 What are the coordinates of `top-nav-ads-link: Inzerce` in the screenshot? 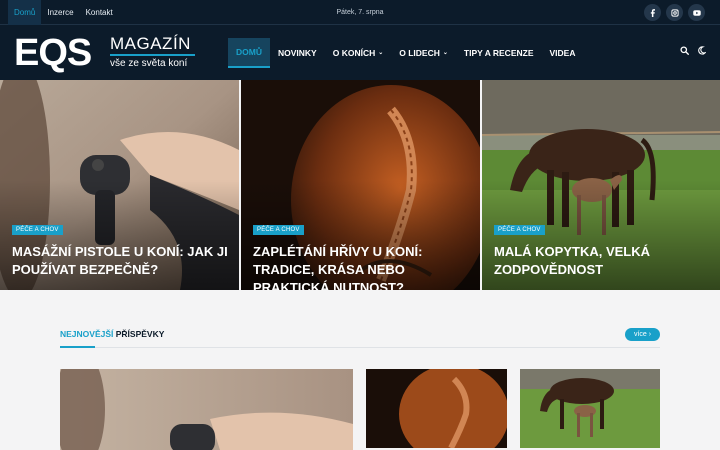 It's located at (60, 12).